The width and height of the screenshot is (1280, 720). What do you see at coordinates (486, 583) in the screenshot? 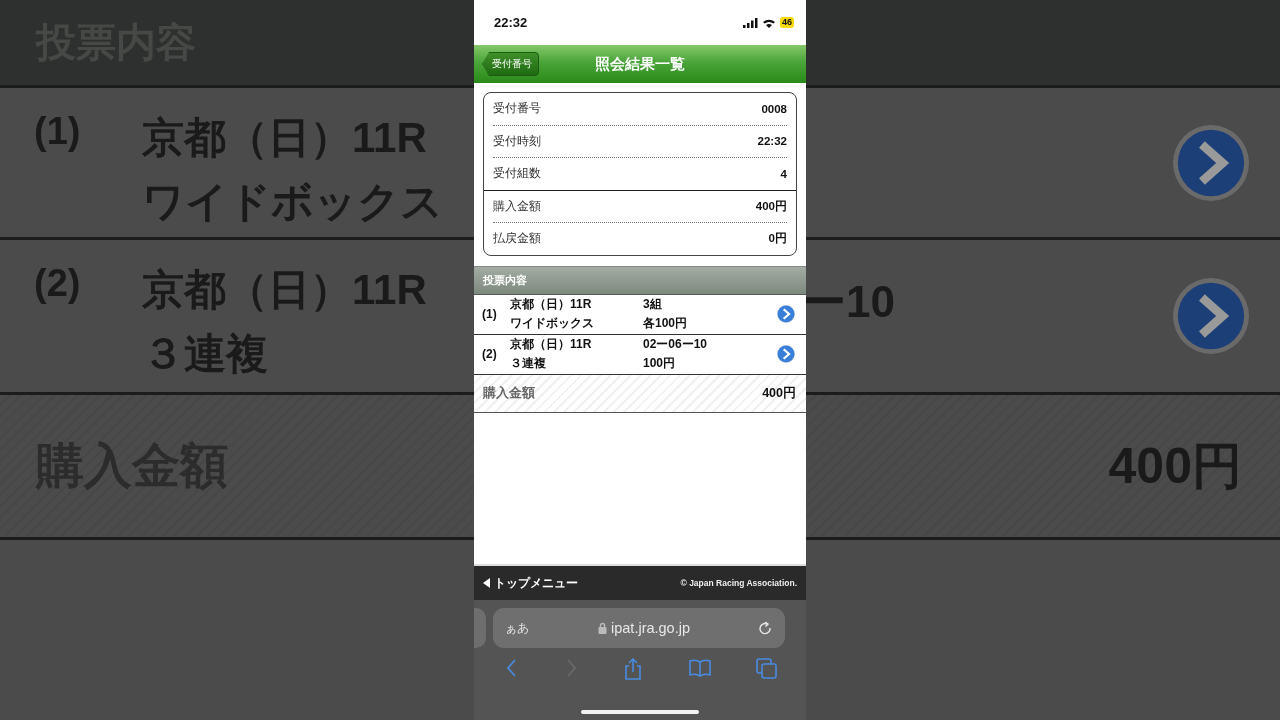
I see `triangle-left-icon` at bounding box center [486, 583].